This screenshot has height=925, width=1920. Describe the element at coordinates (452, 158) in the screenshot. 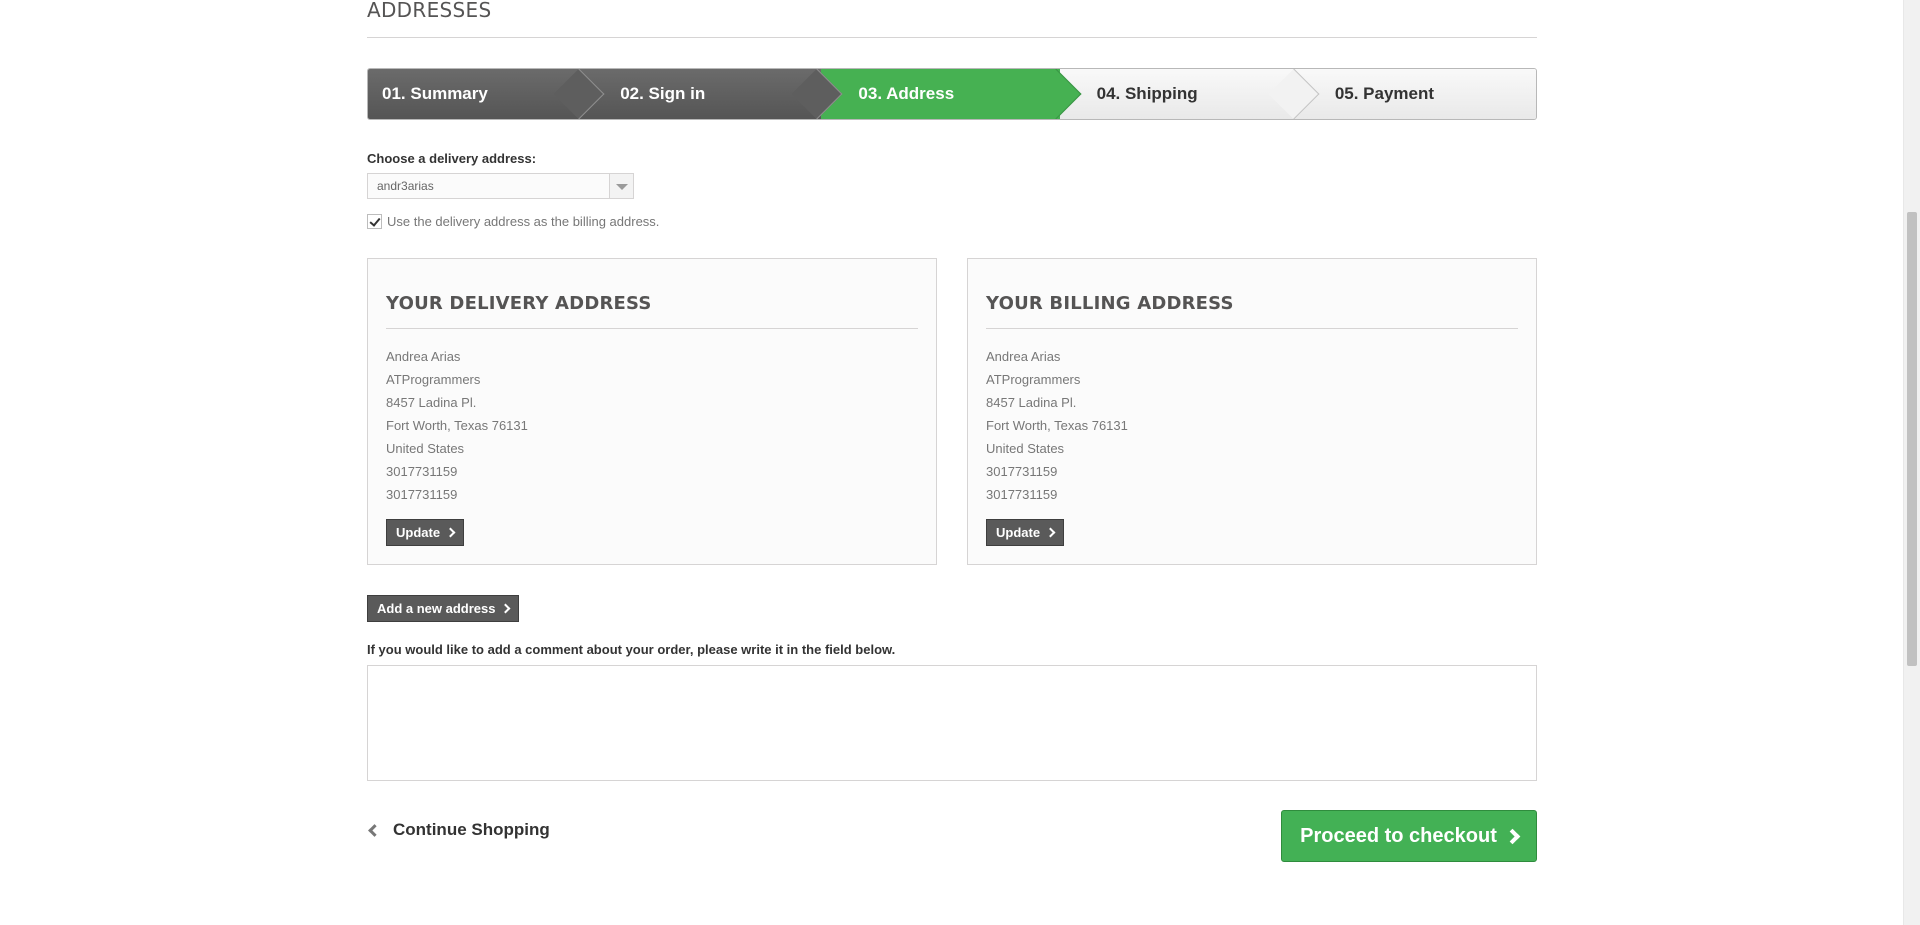

I see `delivery-address-label: Choose a delivery address:` at that location.